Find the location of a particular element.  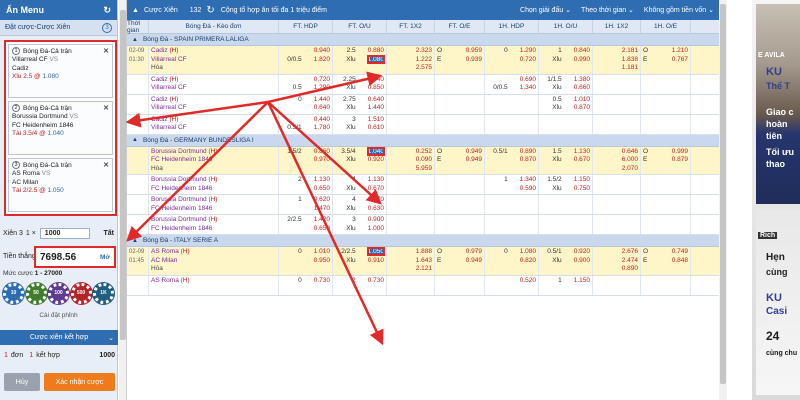

all-in-button: Tất is located at coordinates (109, 233).